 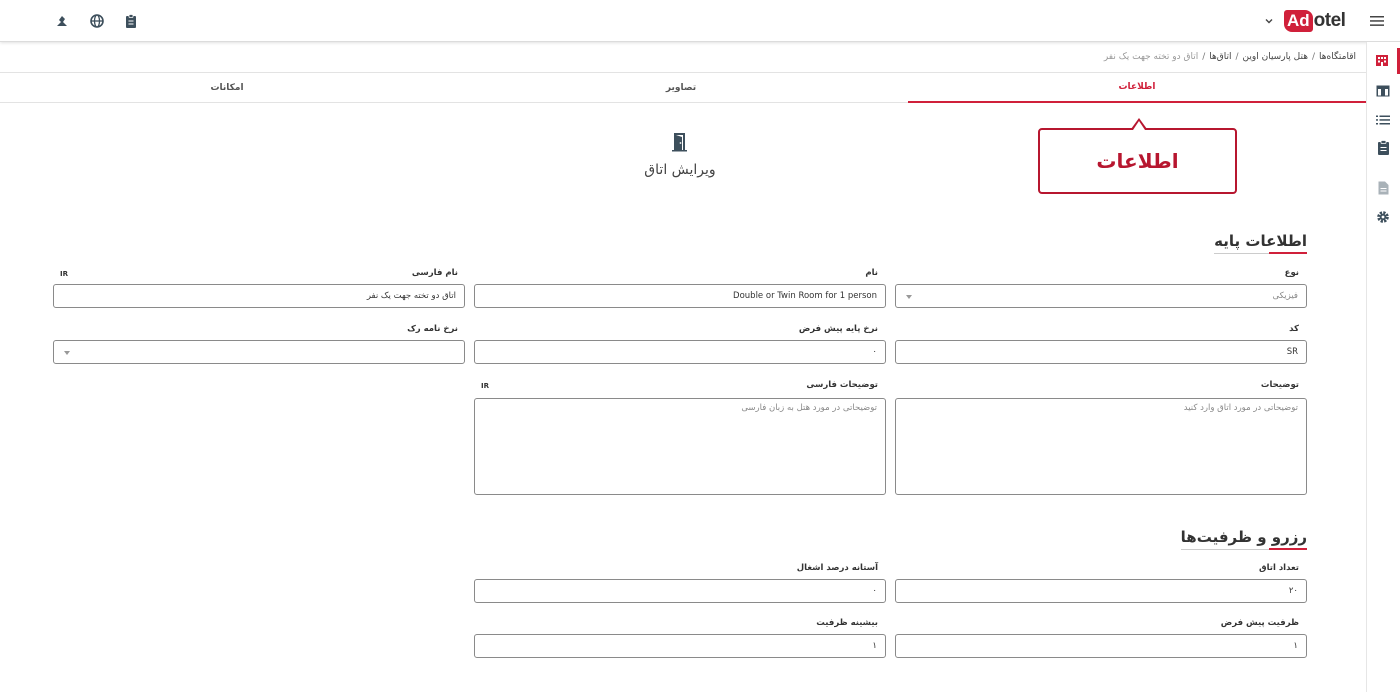 What do you see at coordinates (1278, 568) in the screenshot?
I see `room-count-label: تعداد اتاق` at bounding box center [1278, 568].